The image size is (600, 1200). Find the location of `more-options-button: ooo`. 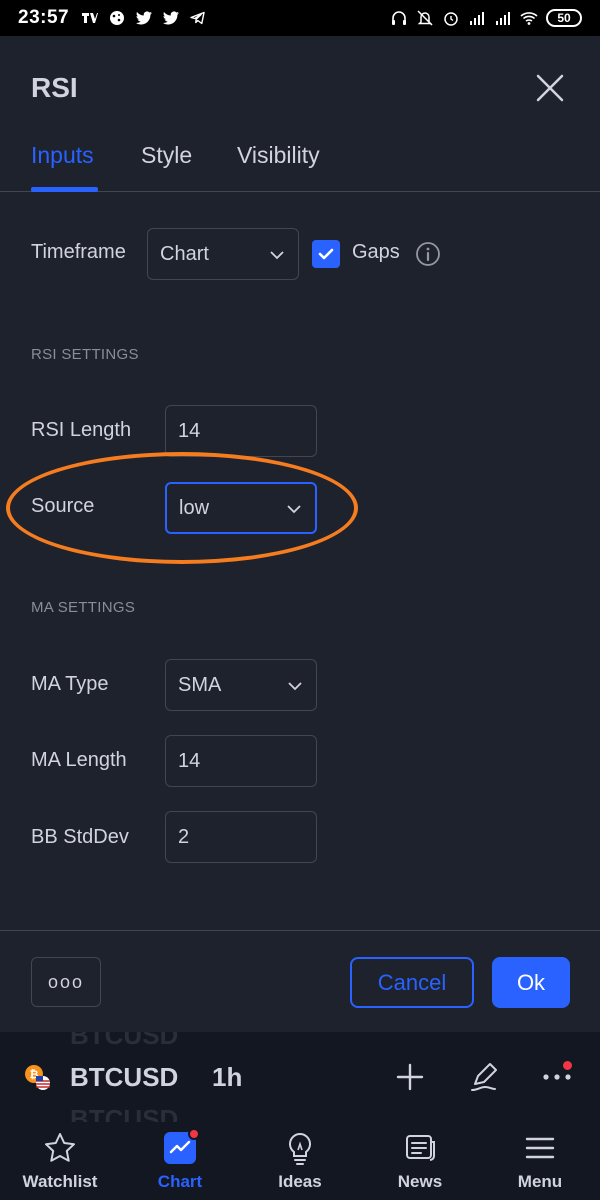

more-options-button: ooo is located at coordinates (66, 982).